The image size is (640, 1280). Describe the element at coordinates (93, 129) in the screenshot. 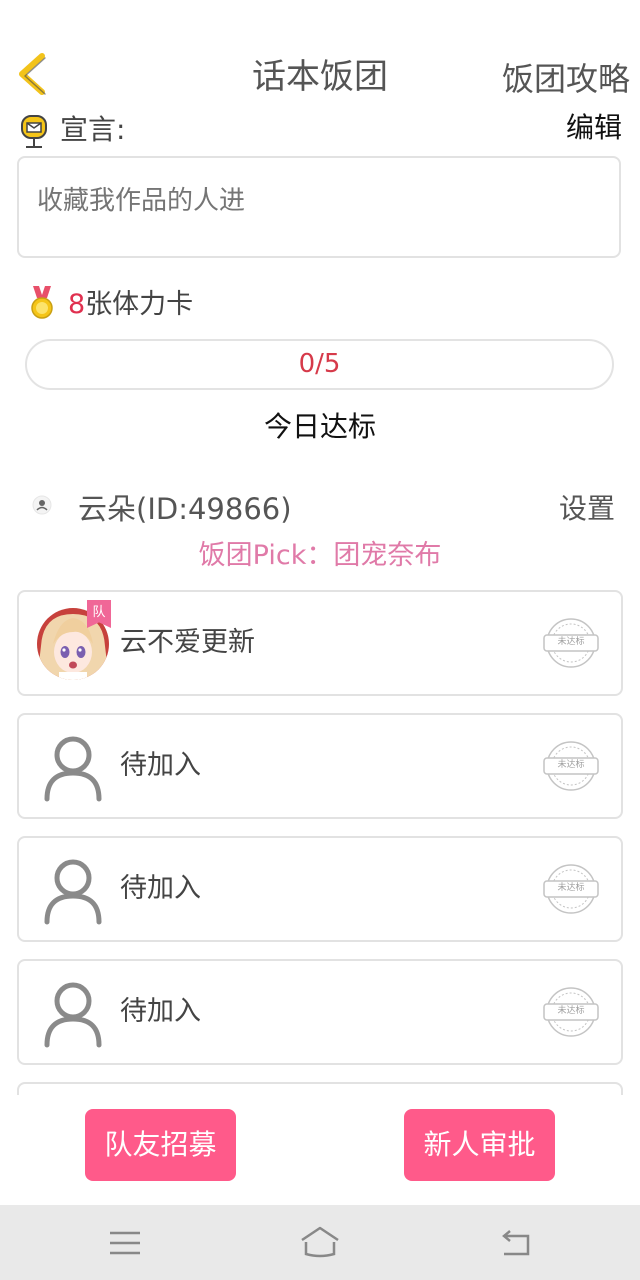

I see `declaration-label: 宣言:` at that location.